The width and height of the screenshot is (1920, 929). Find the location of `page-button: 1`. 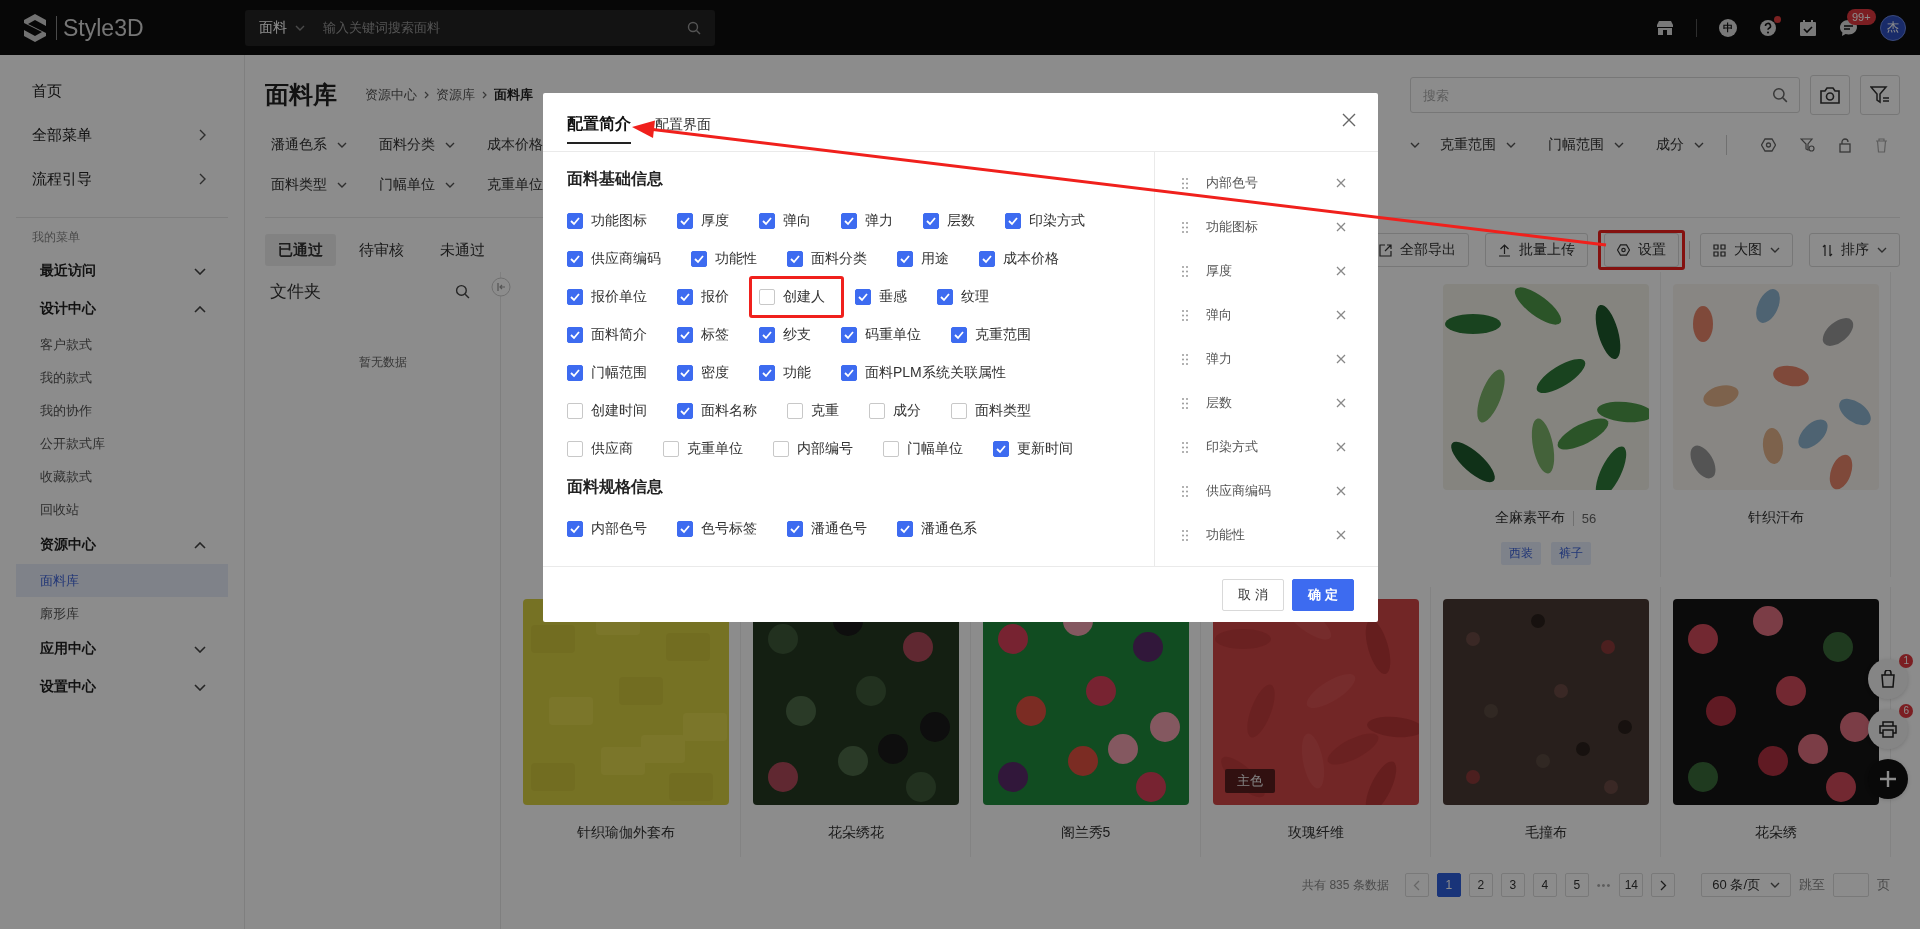

page-button: 1 is located at coordinates (1448, 885).